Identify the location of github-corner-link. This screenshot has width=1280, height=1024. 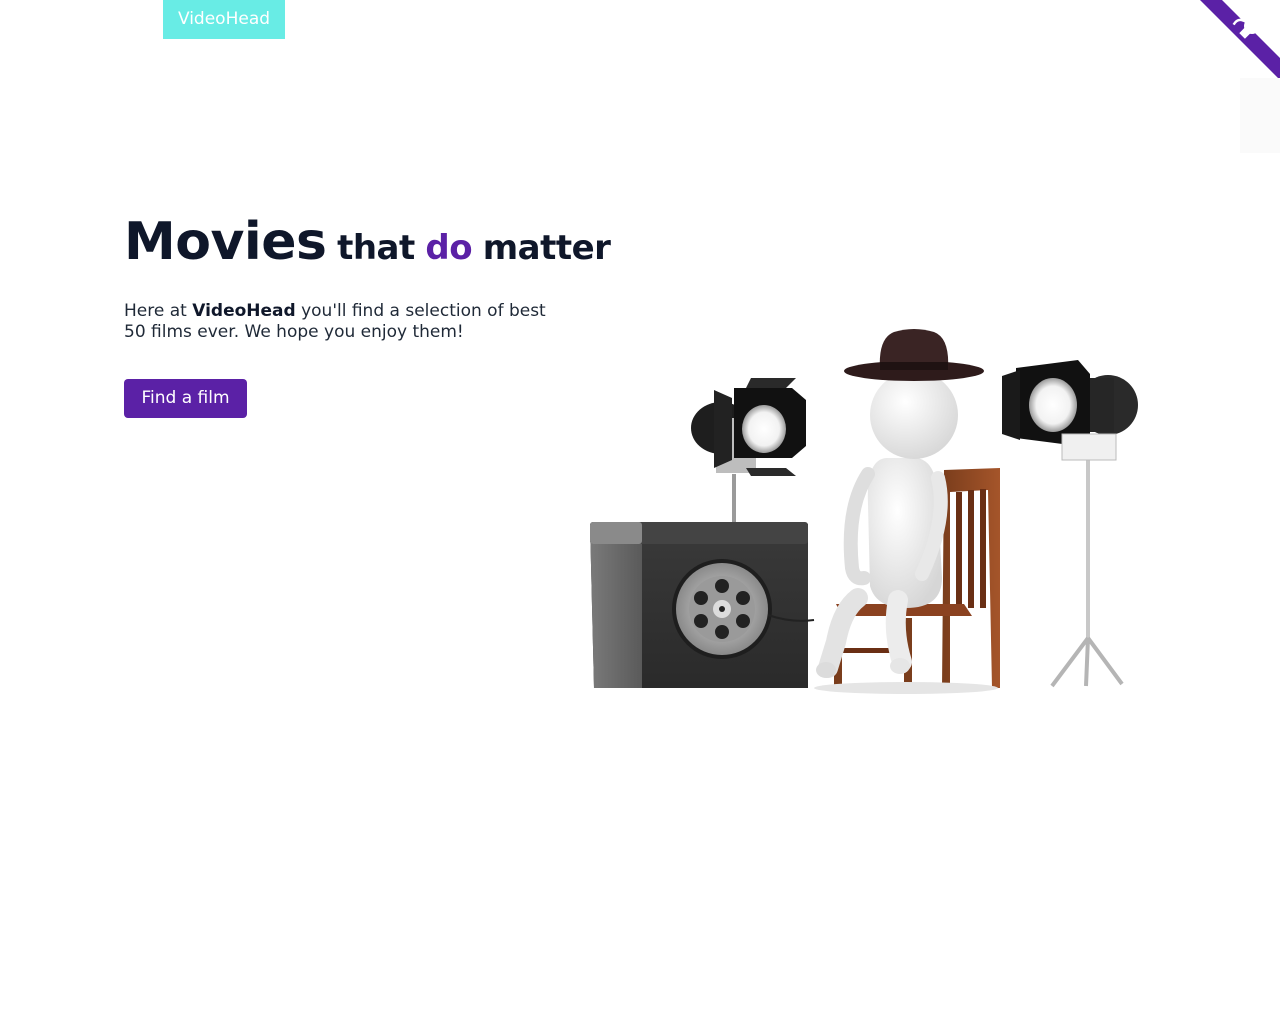
(1240, 40).